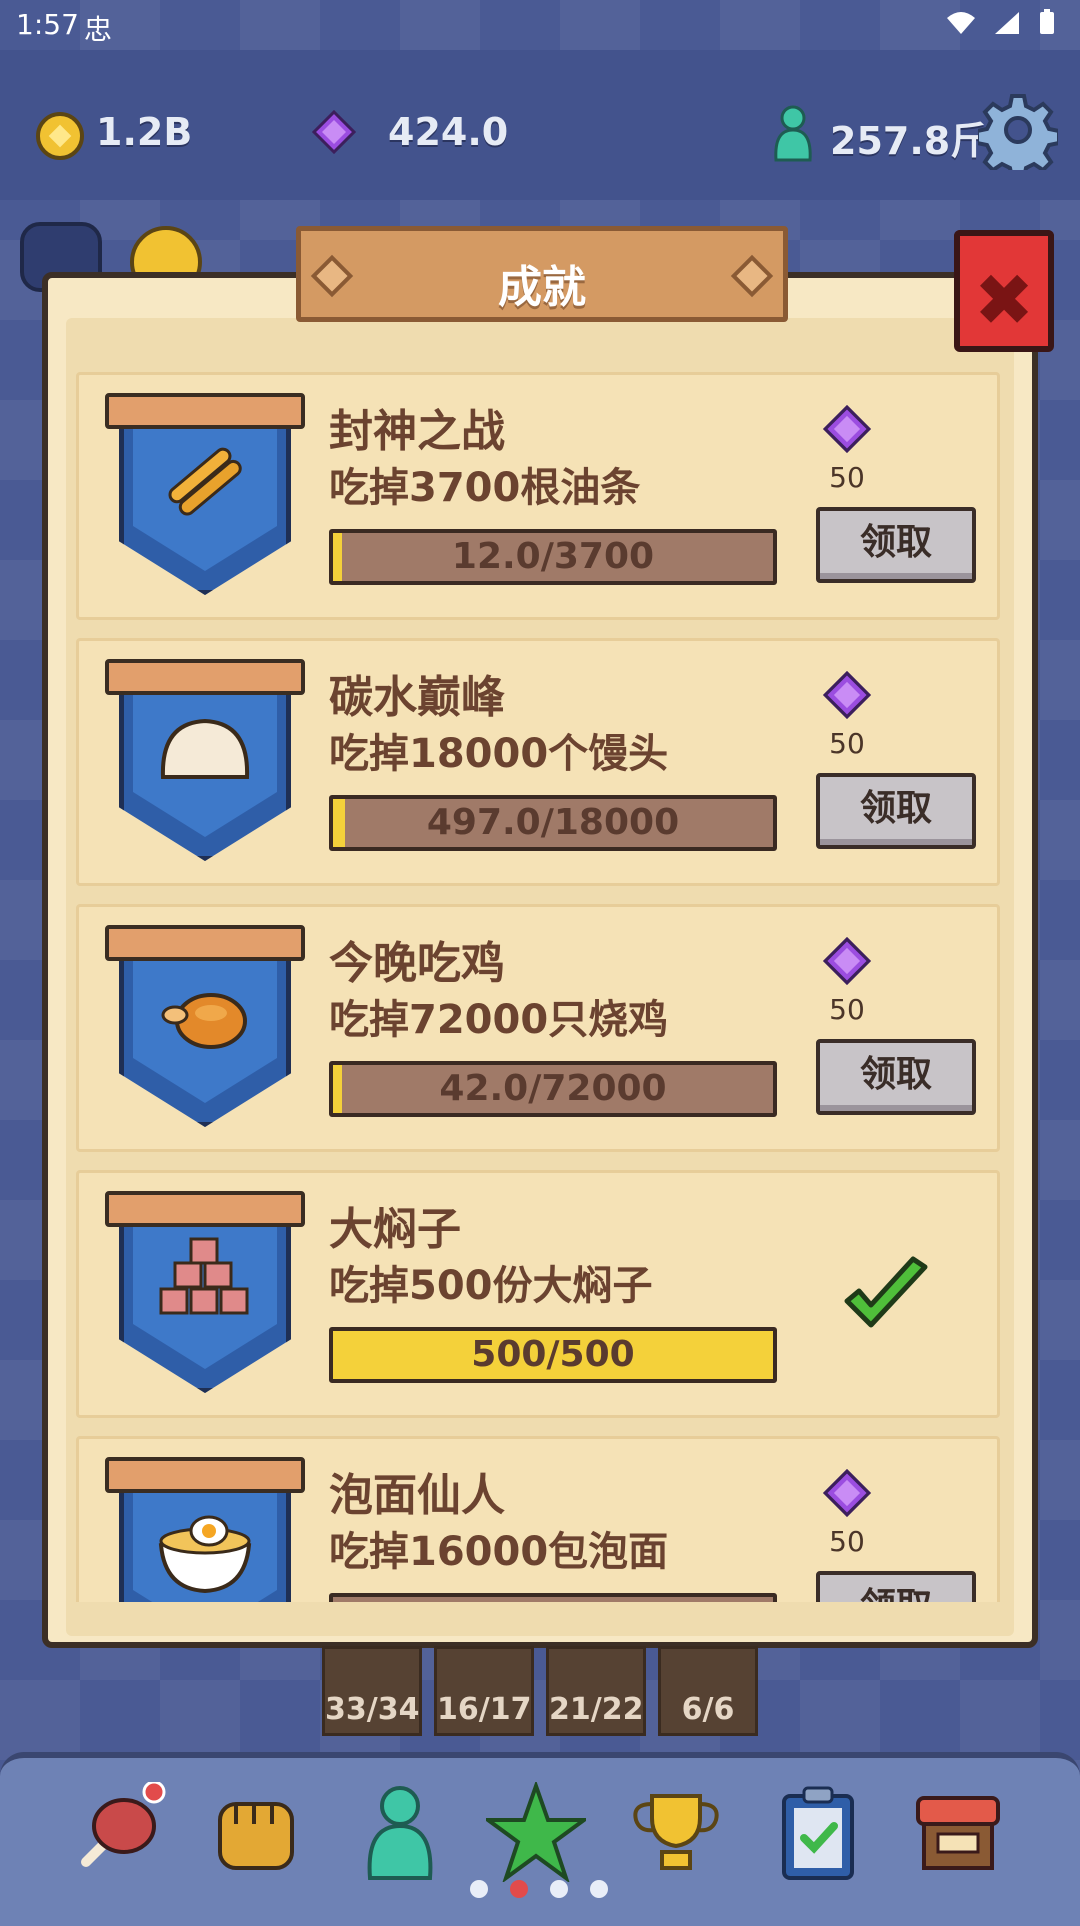  Describe the element at coordinates (961, 23) in the screenshot. I see `wifi-icon` at that location.